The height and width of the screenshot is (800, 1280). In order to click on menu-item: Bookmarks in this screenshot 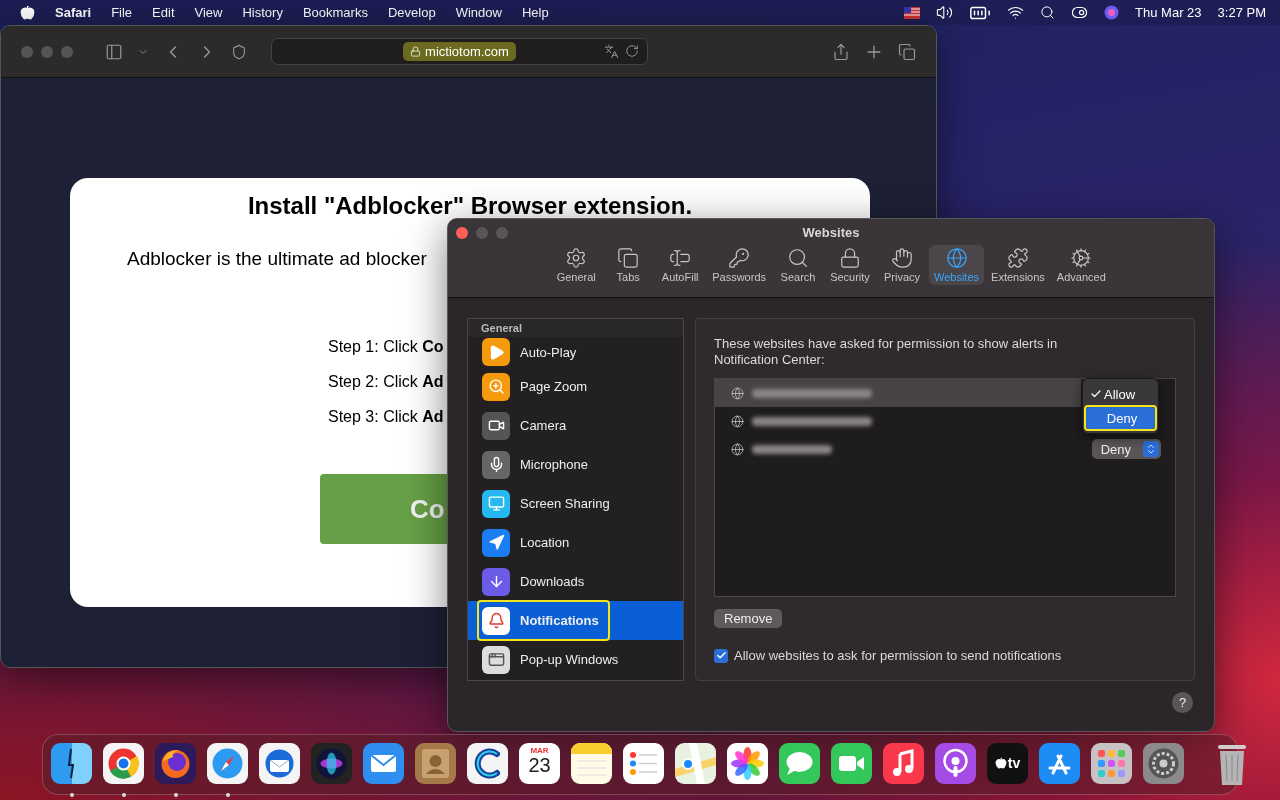, I will do `click(335, 12)`.